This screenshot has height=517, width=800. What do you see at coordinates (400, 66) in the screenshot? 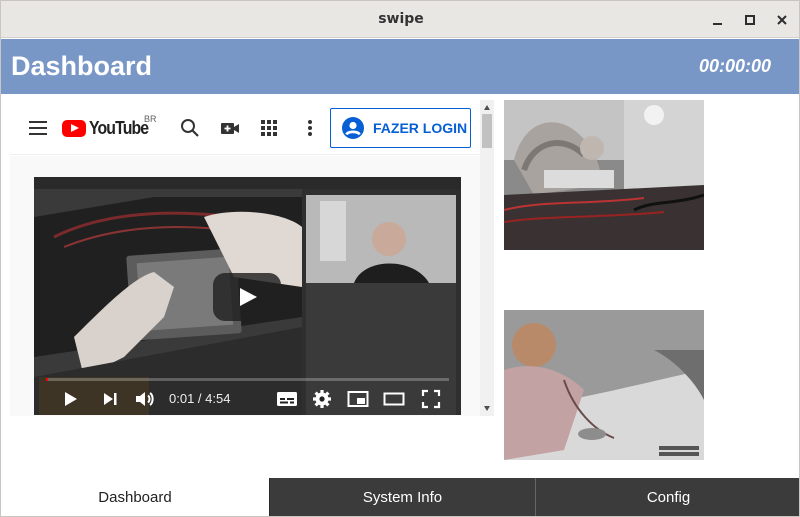
I see `dashboard-header: Dashboard 00:00:00` at bounding box center [400, 66].